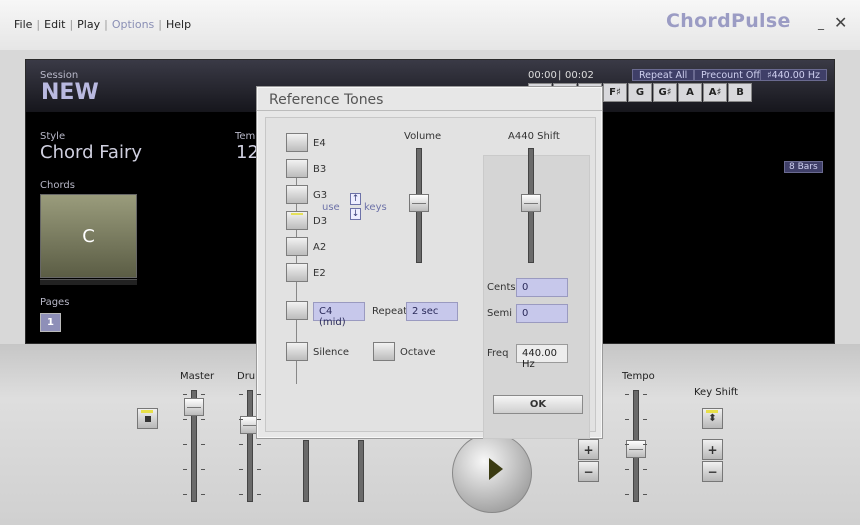 The image size is (860, 525). I want to click on key-button: G, so click(640, 92).